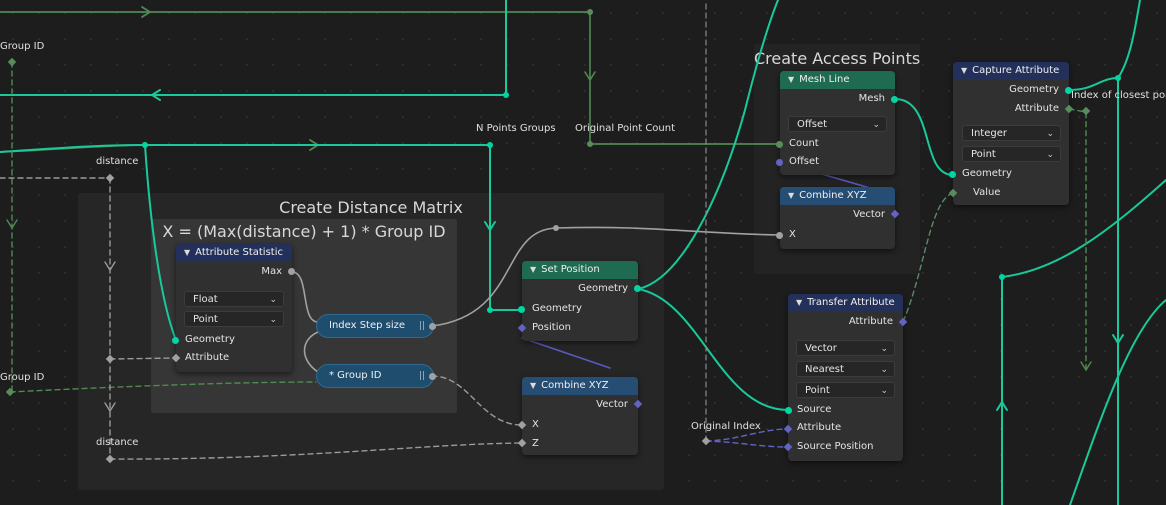 This screenshot has height=505, width=1166. What do you see at coordinates (851, 302) in the screenshot?
I see `node-title: Transfer Attribute` at bounding box center [851, 302].